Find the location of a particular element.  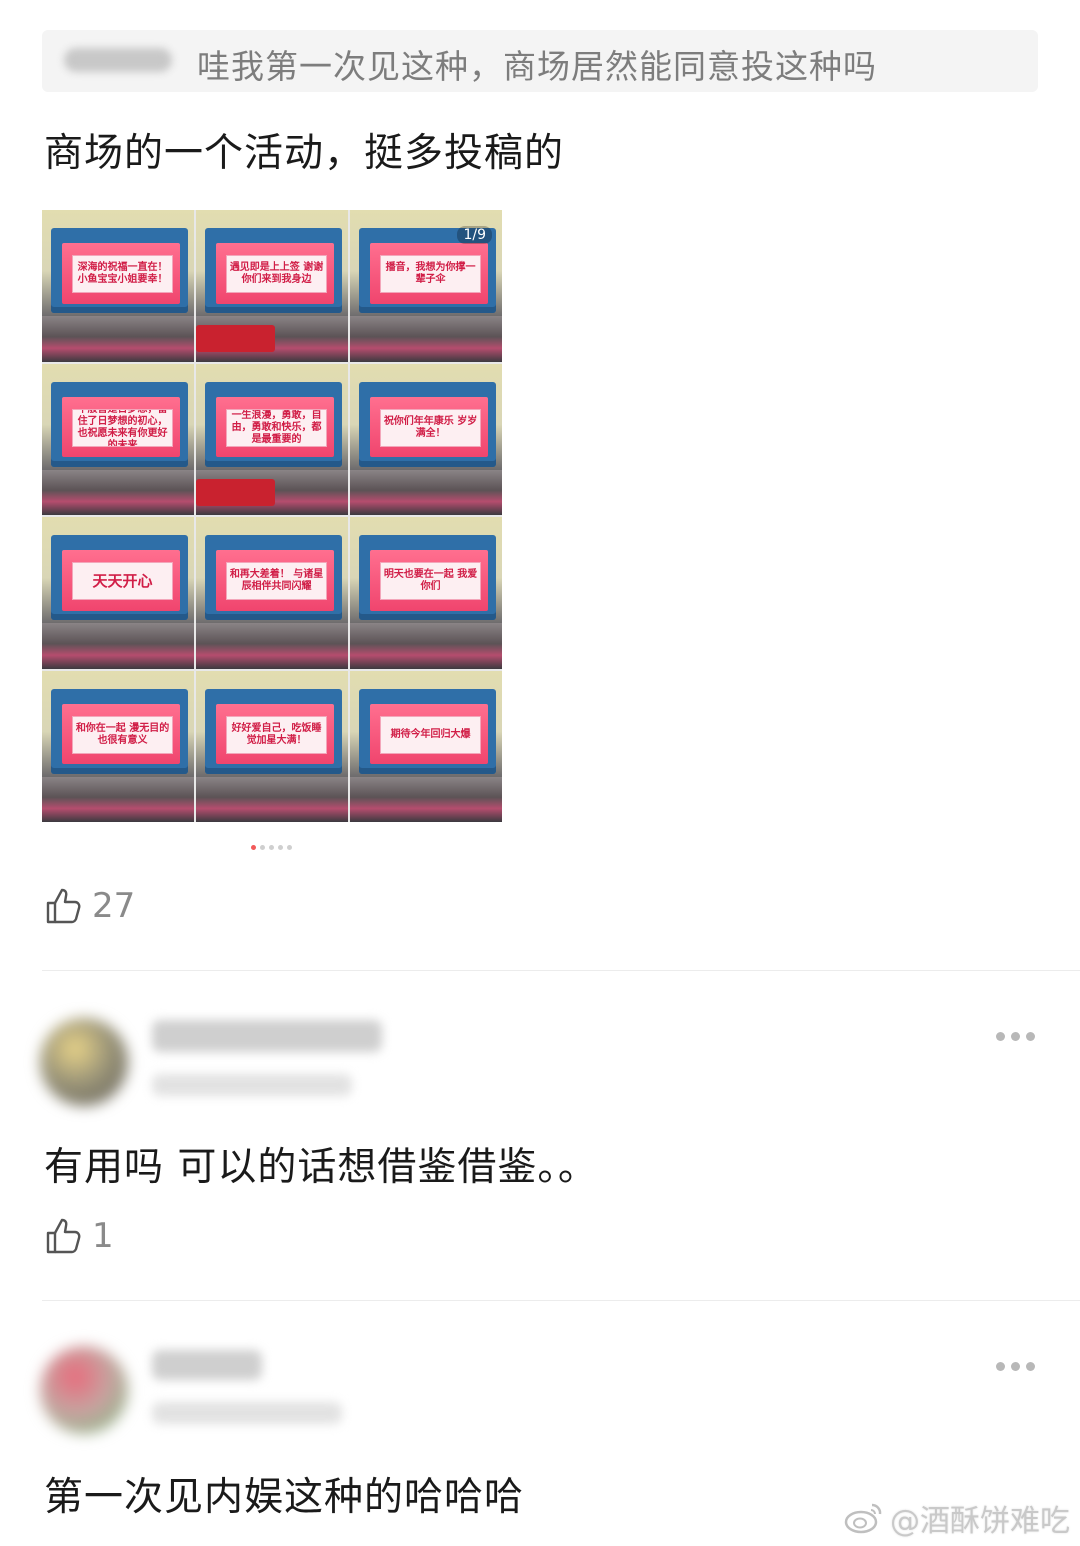

billboard-message: 祝你们年年康乐 岁岁满全！ is located at coordinates (430, 427).